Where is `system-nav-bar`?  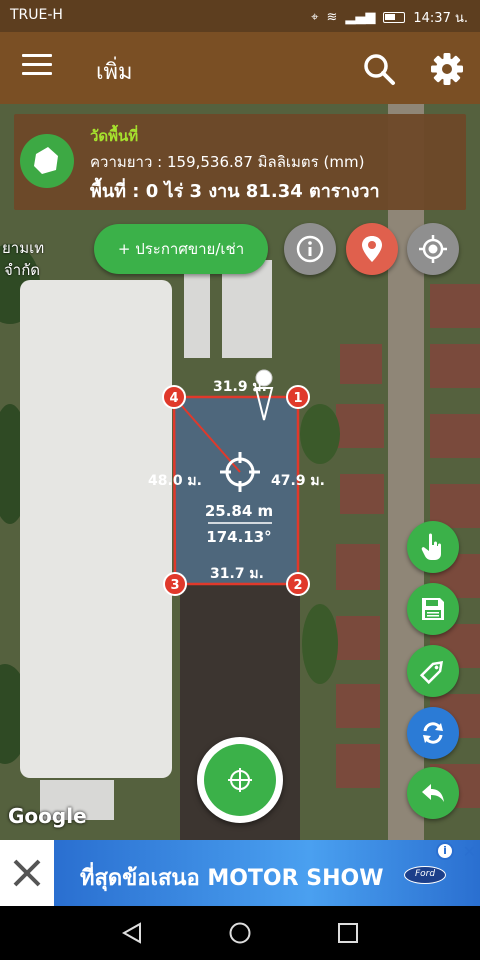
system-nav-bar is located at coordinates (240, 933).